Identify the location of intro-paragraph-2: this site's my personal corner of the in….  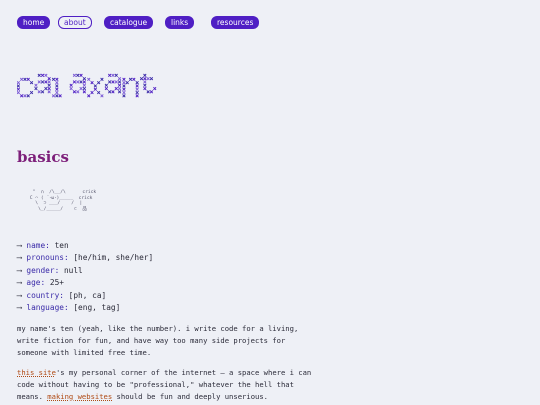
(167, 385).